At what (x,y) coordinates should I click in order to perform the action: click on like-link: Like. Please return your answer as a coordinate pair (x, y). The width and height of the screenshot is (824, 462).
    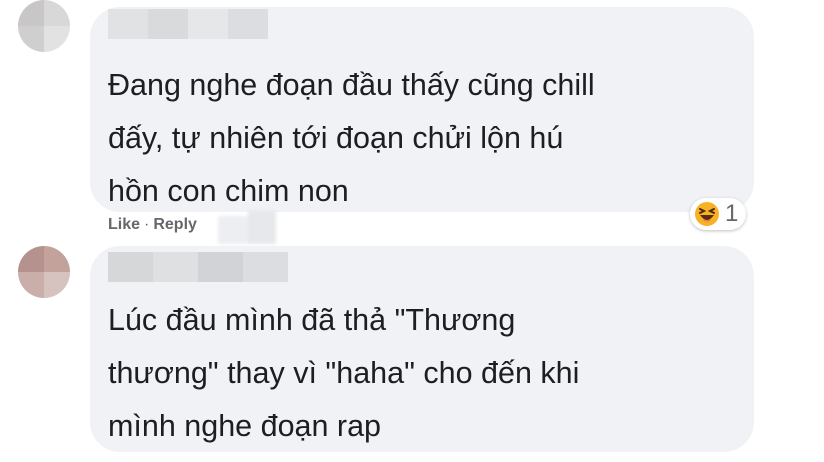
    Looking at the image, I should click on (124, 224).